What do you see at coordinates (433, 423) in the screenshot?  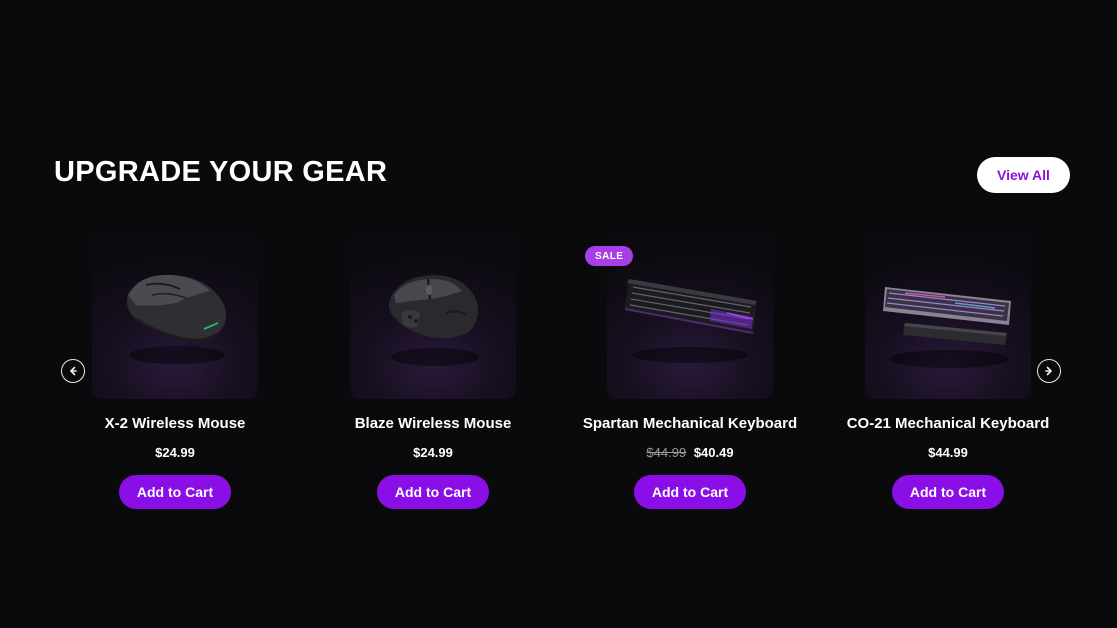 I see `product-name: Blaze Wireless Mouse` at bounding box center [433, 423].